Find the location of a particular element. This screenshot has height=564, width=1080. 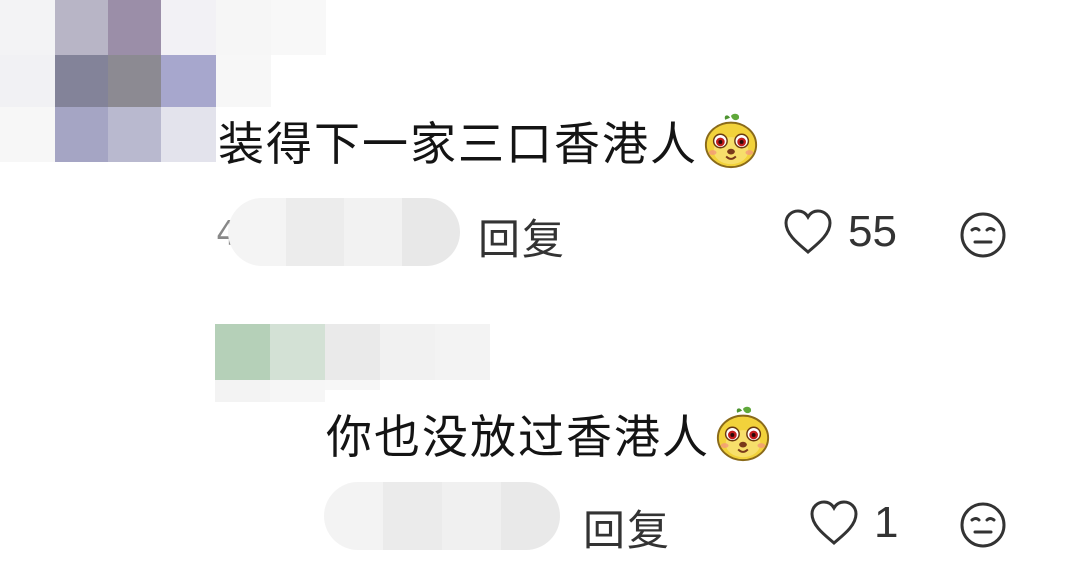

like-count: 1 is located at coordinates (886, 522).